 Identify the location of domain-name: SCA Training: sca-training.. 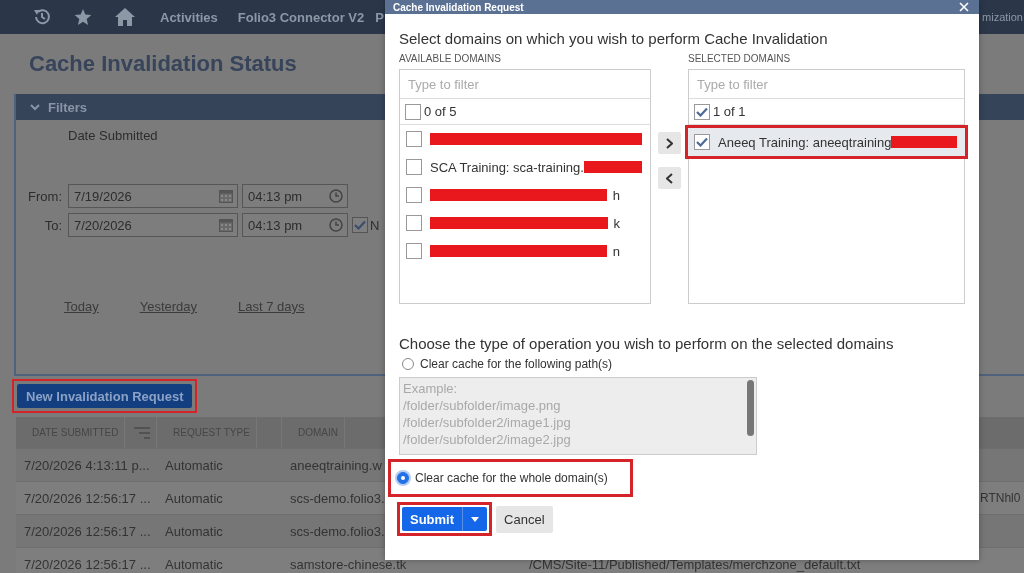
(507, 167).